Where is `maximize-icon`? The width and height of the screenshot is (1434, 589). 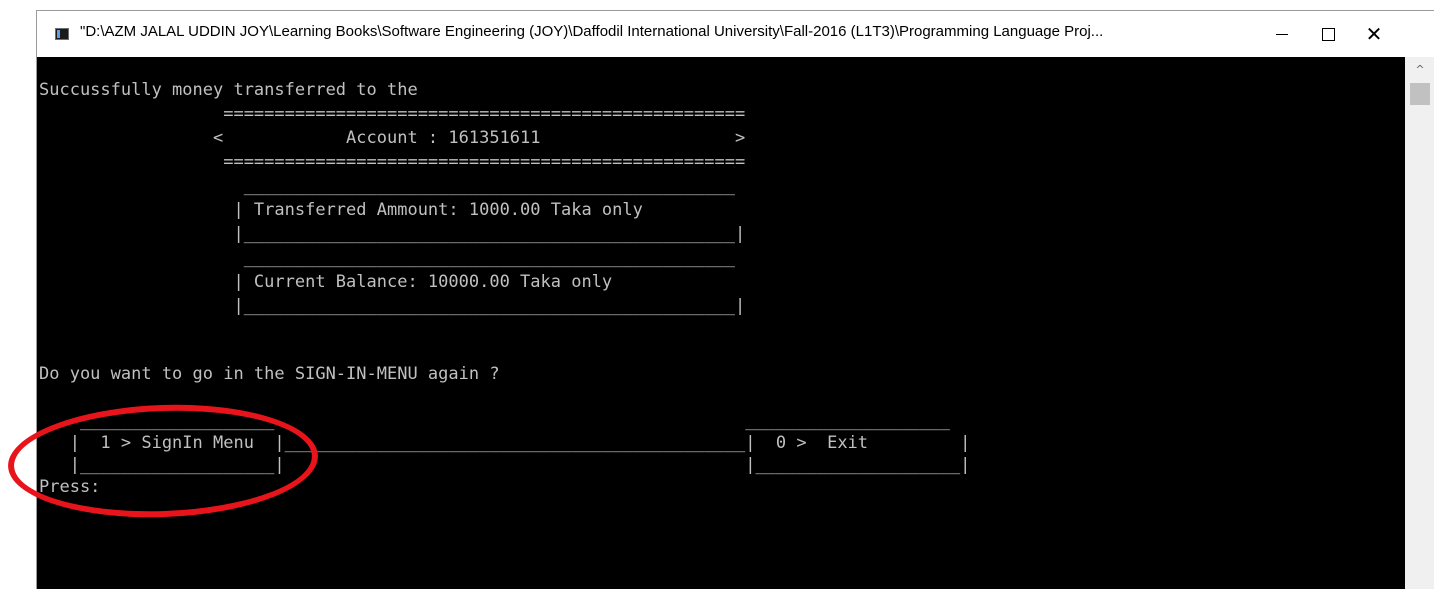
maximize-icon is located at coordinates (1328, 34).